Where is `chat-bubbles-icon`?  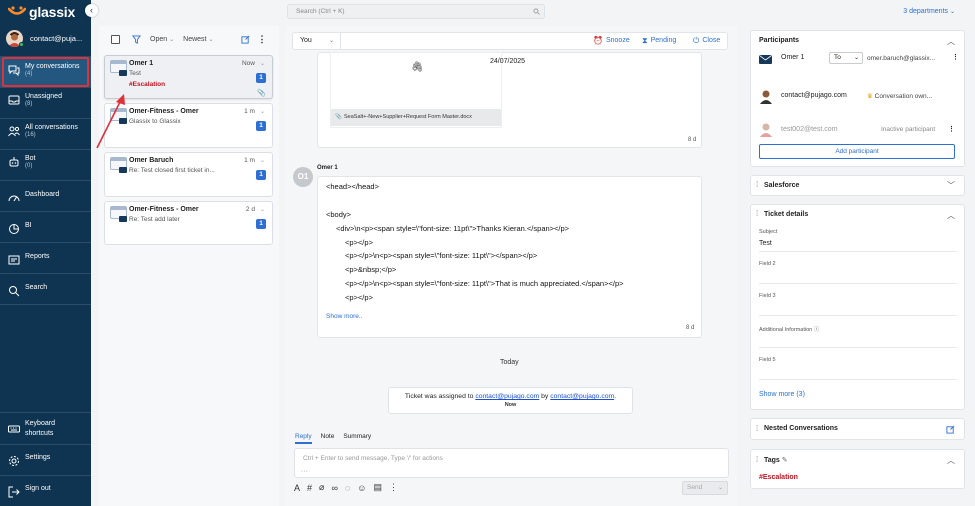 chat-bubbles-icon is located at coordinates (14, 70).